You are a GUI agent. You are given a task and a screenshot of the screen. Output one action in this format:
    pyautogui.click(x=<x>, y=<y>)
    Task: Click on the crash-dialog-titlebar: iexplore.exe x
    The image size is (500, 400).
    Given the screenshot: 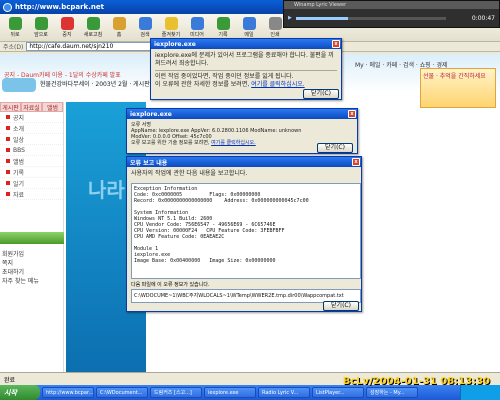 What is the action you would take?
    pyautogui.click(x=246, y=44)
    